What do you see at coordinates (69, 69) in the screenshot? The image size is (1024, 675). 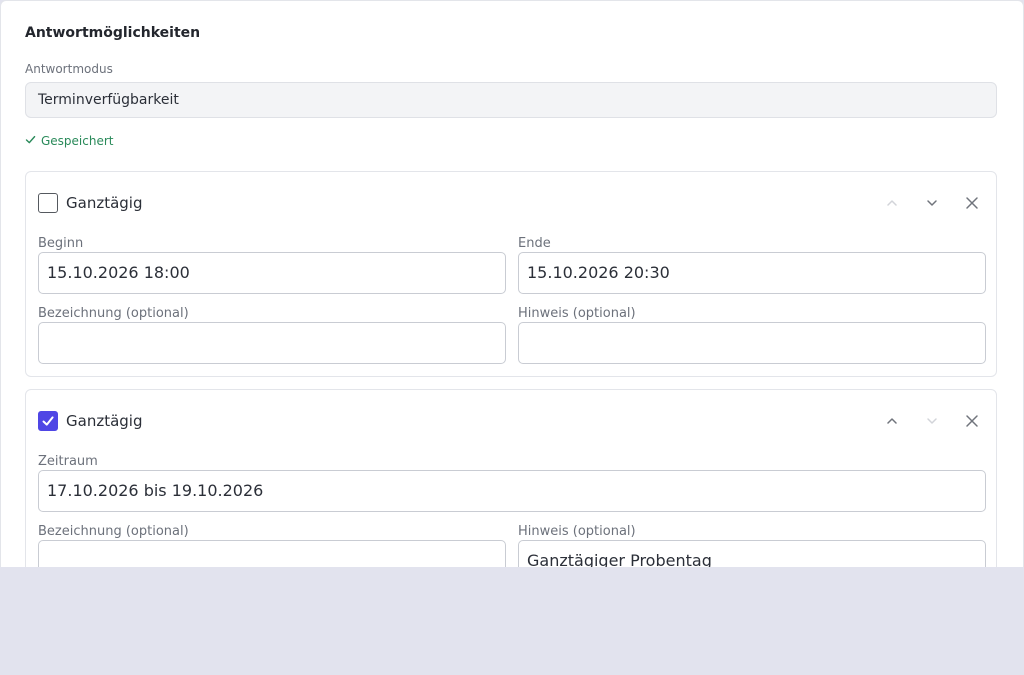 I see `answer-mode-label: Antwortmodus` at bounding box center [69, 69].